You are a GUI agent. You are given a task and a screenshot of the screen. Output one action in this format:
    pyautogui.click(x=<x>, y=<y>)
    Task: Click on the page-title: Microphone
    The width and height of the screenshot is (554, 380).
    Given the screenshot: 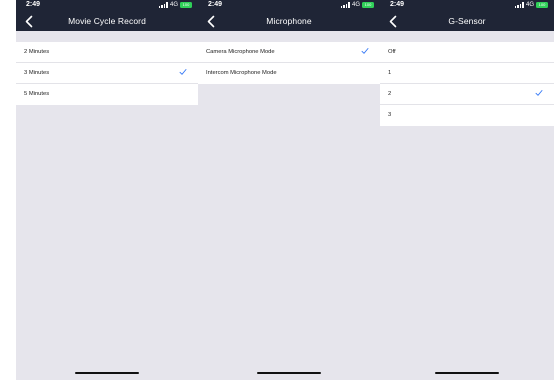 What is the action you would take?
    pyautogui.click(x=289, y=21)
    